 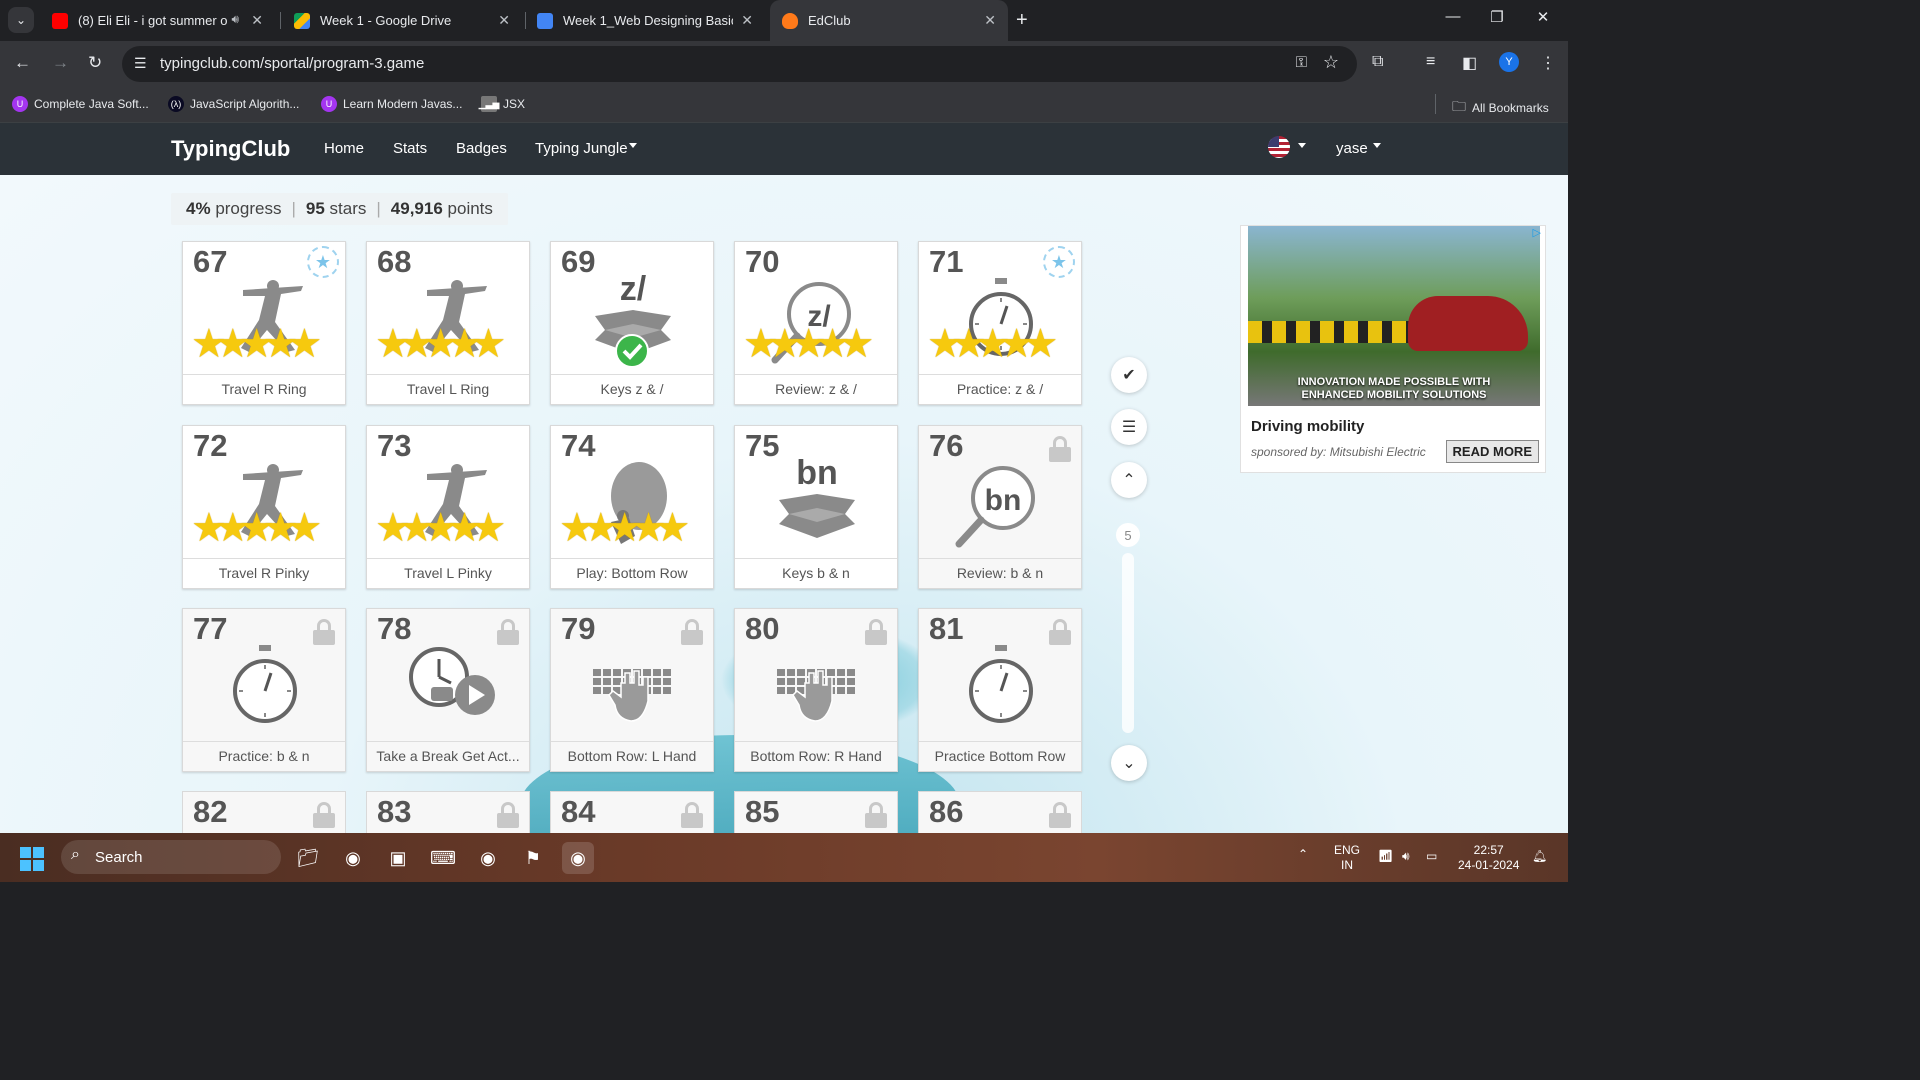 What do you see at coordinates (581, 148) in the screenshot?
I see `nav-typing-jungle: Typing Jungle` at bounding box center [581, 148].